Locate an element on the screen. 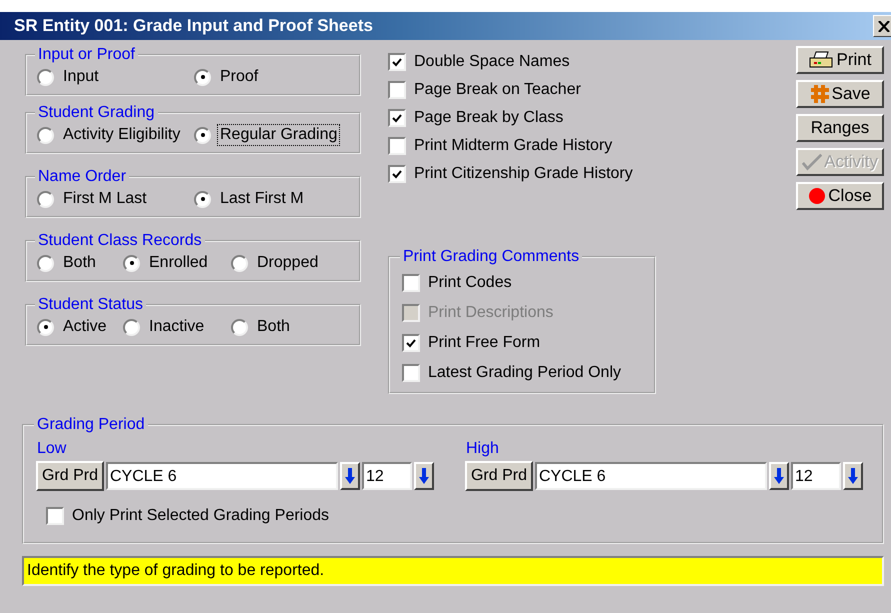  checkbox-label: Print Codes is located at coordinates (470, 283).